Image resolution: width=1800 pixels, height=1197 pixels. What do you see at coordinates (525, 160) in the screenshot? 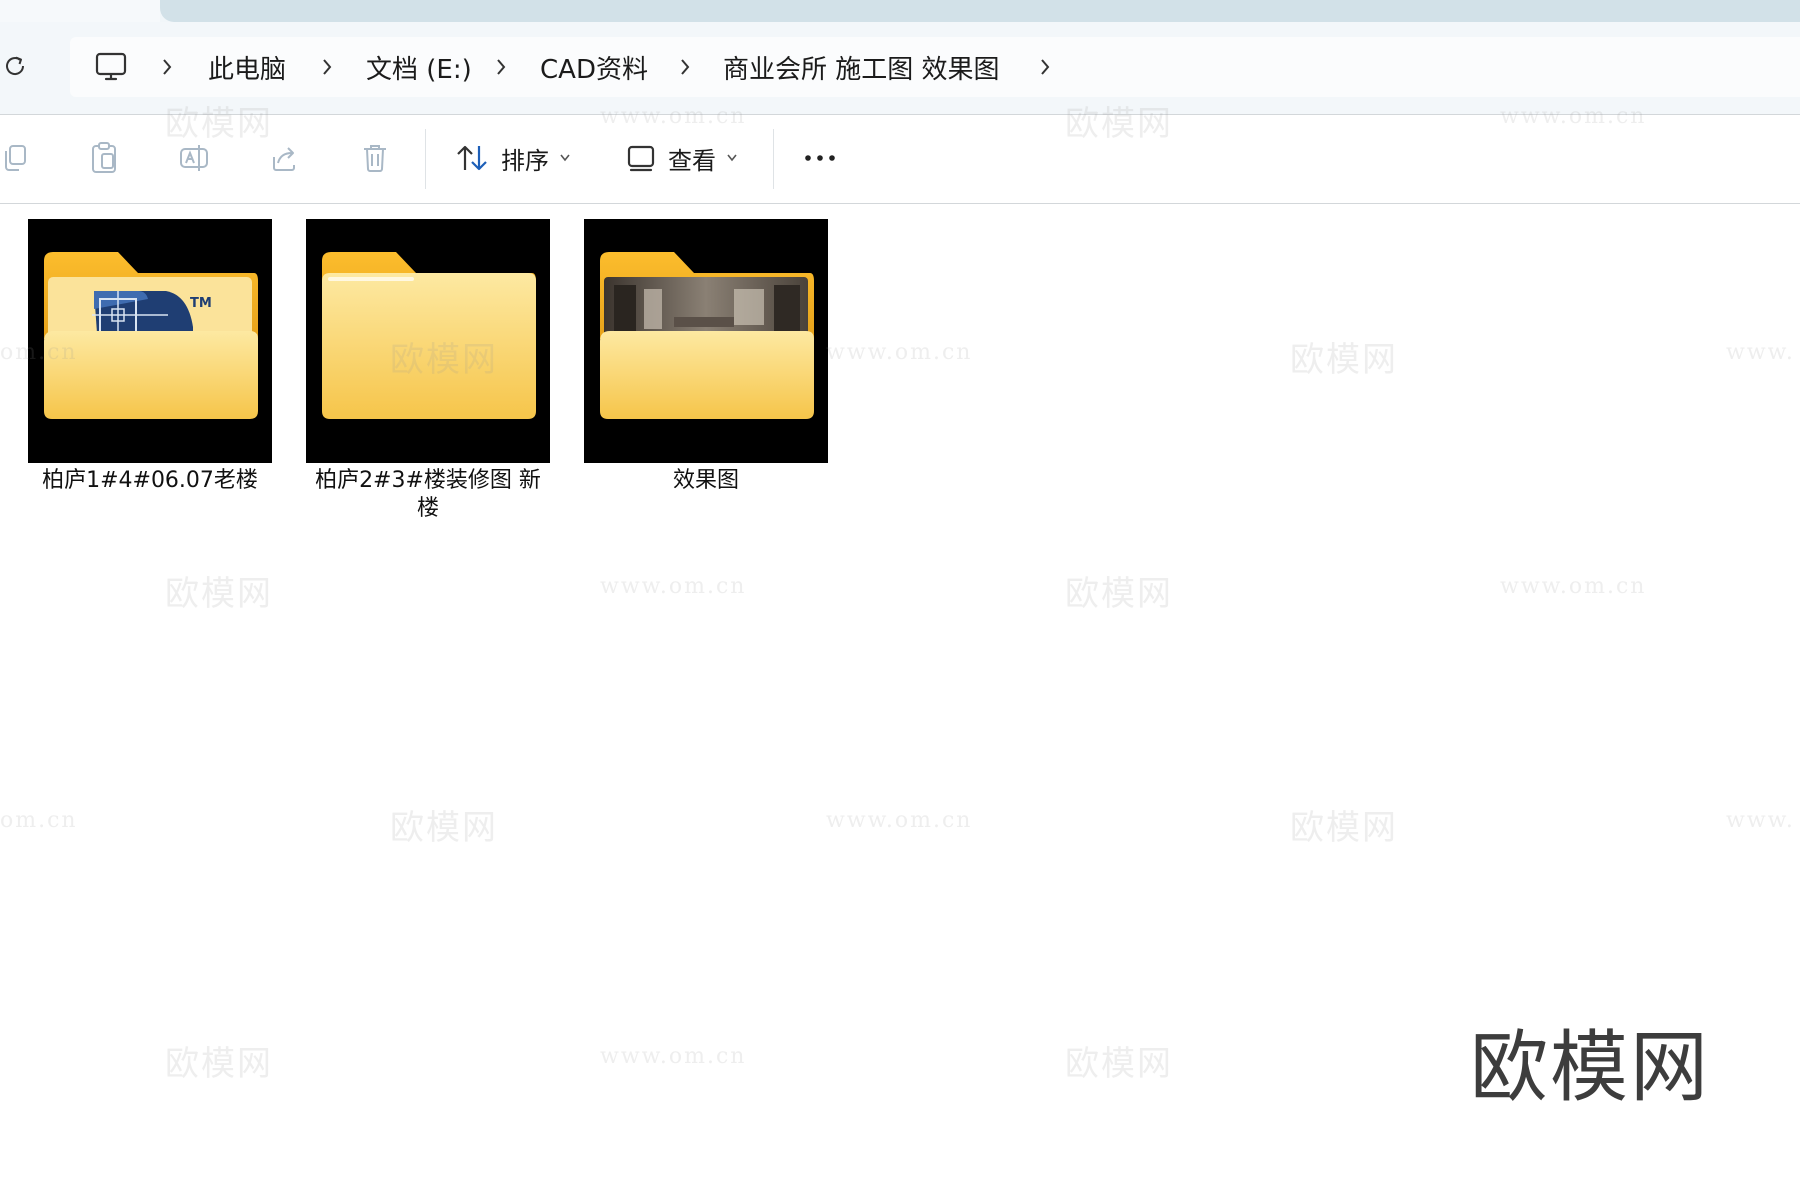
I see `sort-label: 排序` at bounding box center [525, 160].